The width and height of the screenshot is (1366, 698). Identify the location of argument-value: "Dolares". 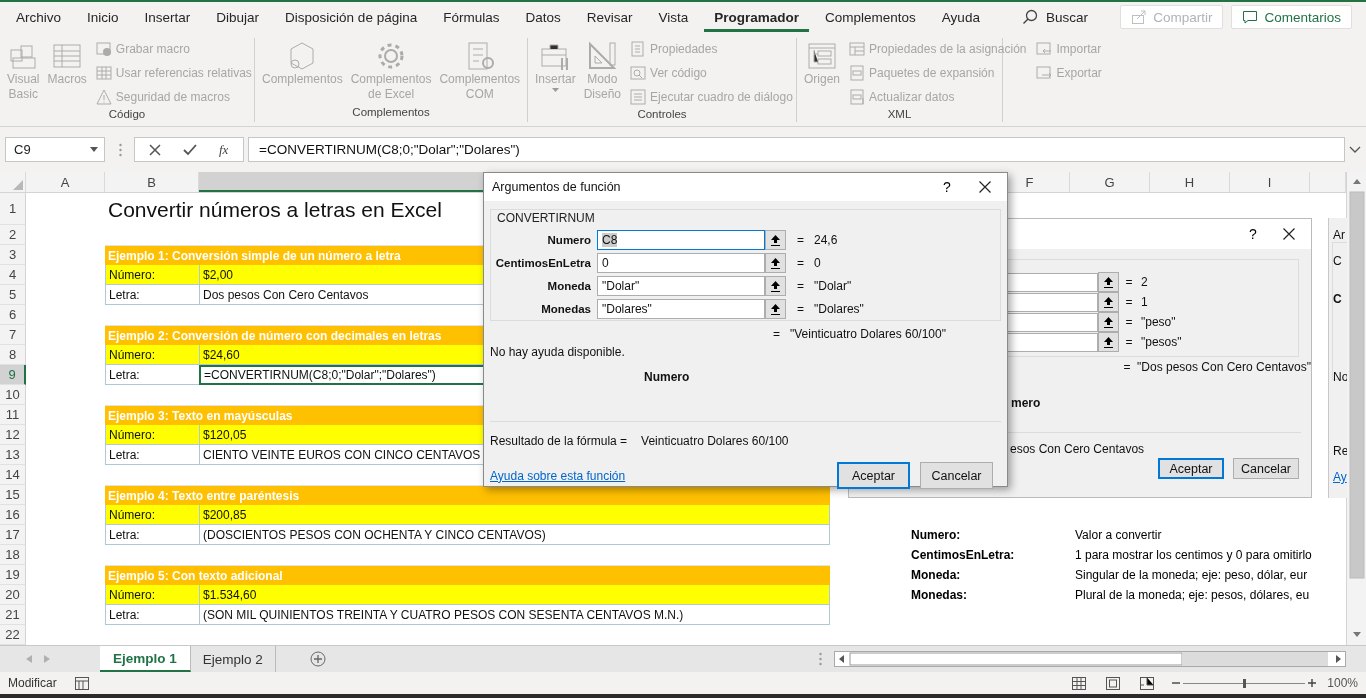
(839, 309).